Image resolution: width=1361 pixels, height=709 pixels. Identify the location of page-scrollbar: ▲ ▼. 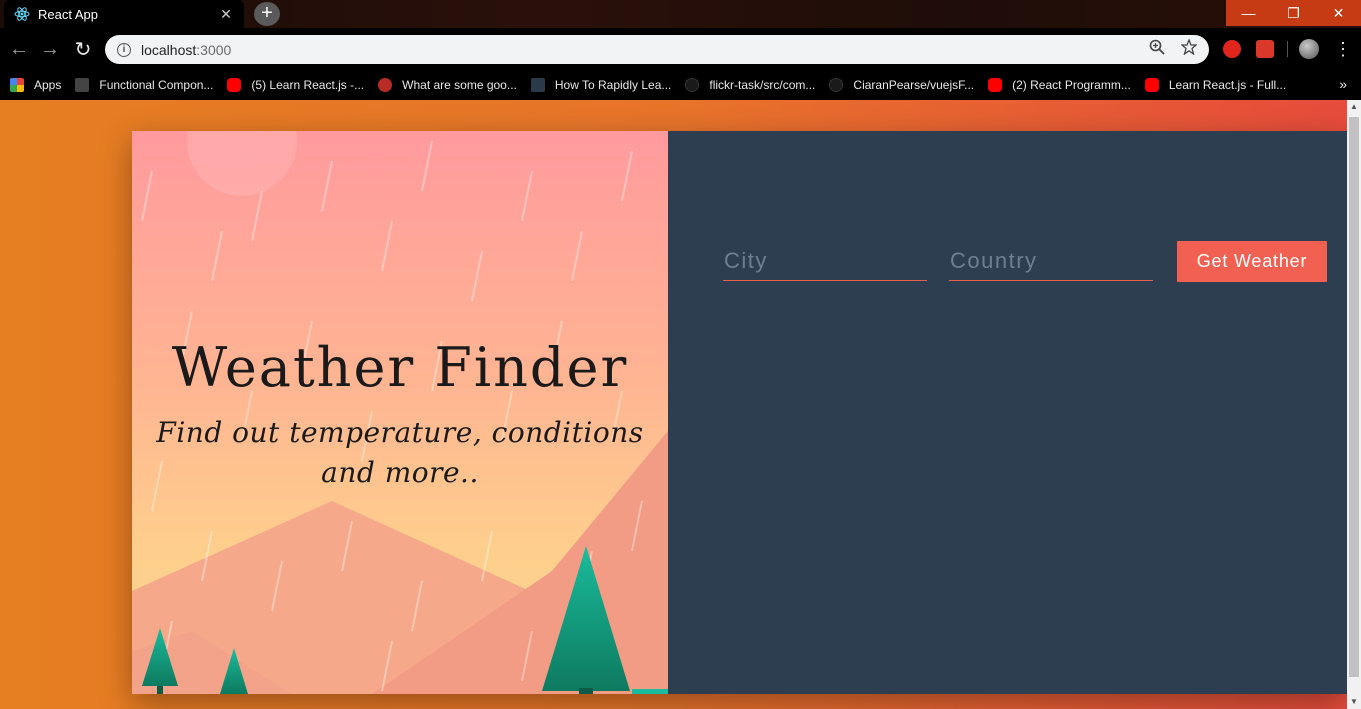
(1354, 404).